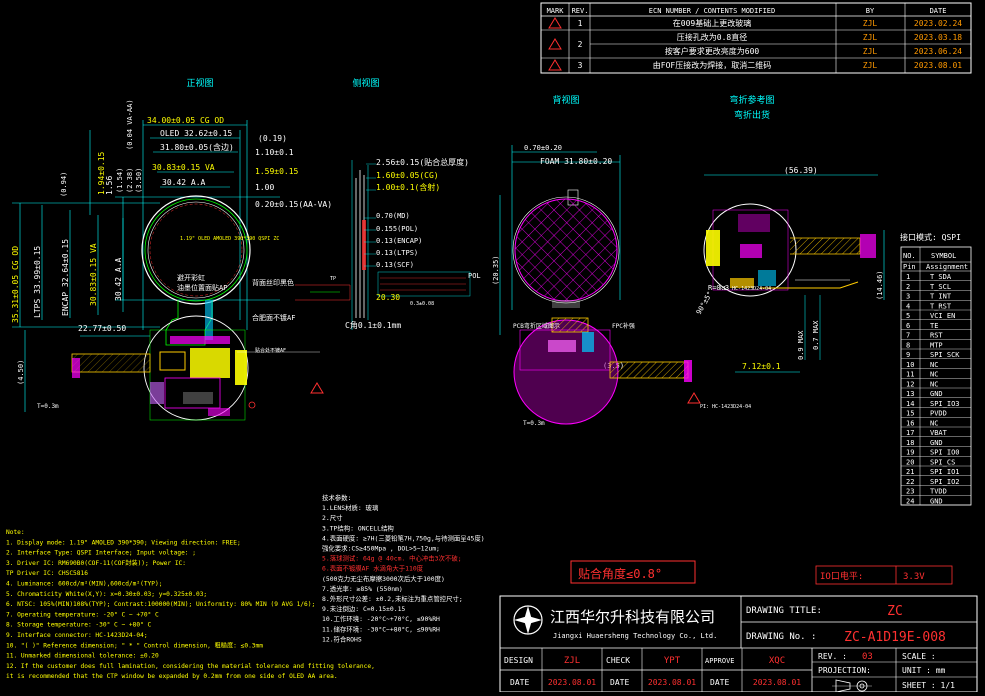 The height and width of the screenshot is (696, 985). What do you see at coordinates (712, 51) in the screenshot?
I see `rev-row-content: 按客户要求更改亮度为600` at bounding box center [712, 51].